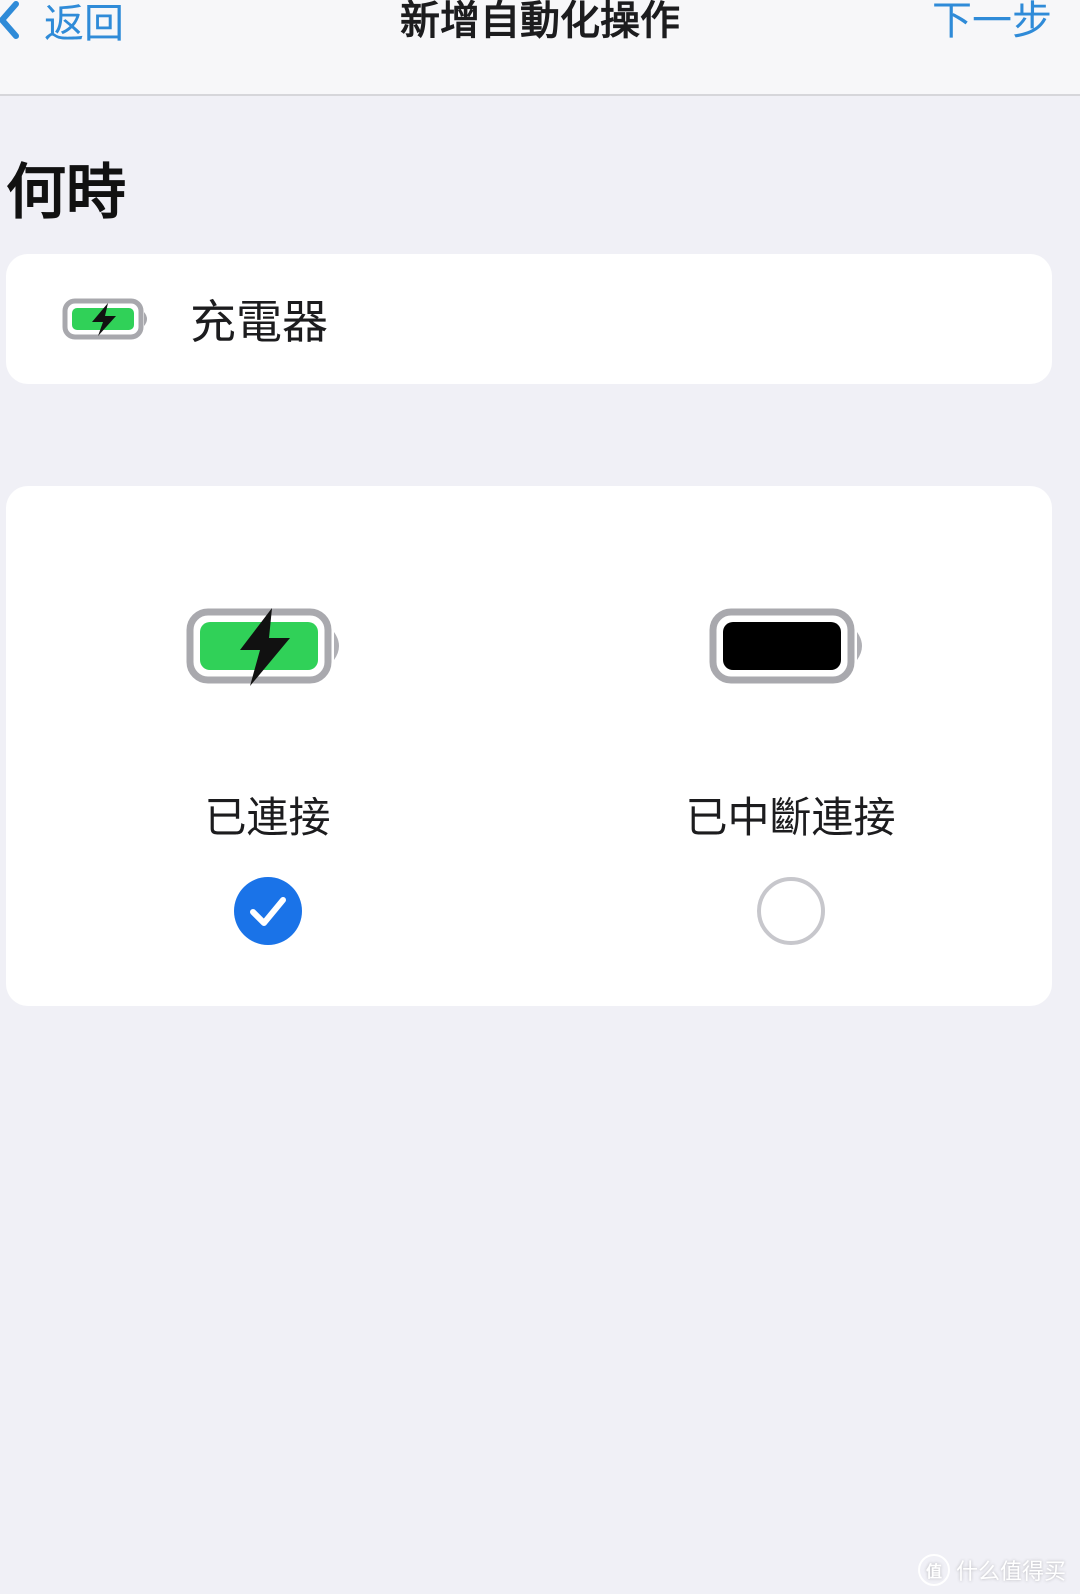 The height and width of the screenshot is (1594, 1080). Describe the element at coordinates (1010, 1572) in the screenshot. I see `watermark-text: 什么值得买` at that location.